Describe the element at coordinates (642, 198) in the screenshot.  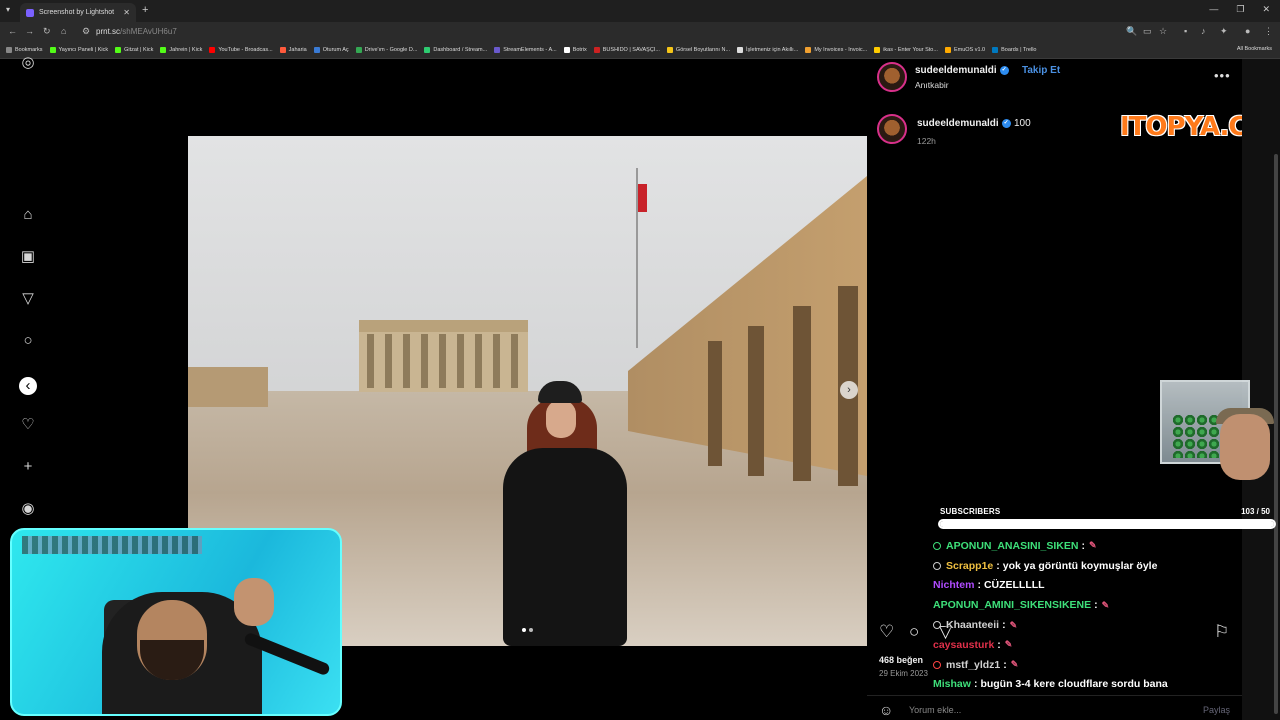
I see `photo-flag` at that location.